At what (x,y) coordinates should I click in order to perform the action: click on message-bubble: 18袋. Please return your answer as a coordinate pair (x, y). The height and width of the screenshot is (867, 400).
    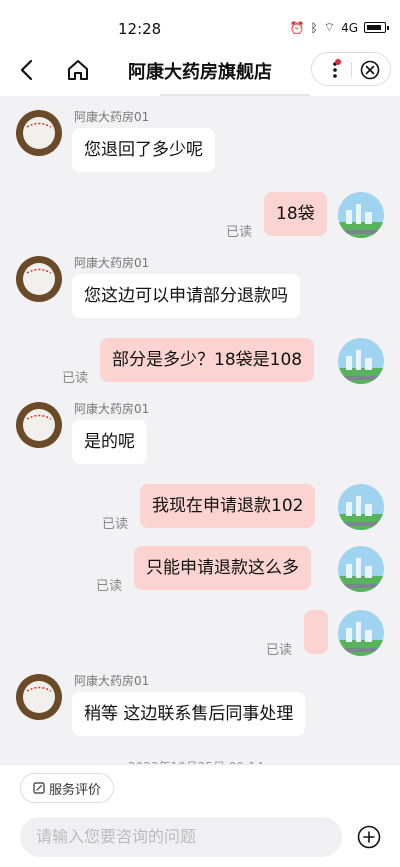
    Looking at the image, I should click on (295, 214).